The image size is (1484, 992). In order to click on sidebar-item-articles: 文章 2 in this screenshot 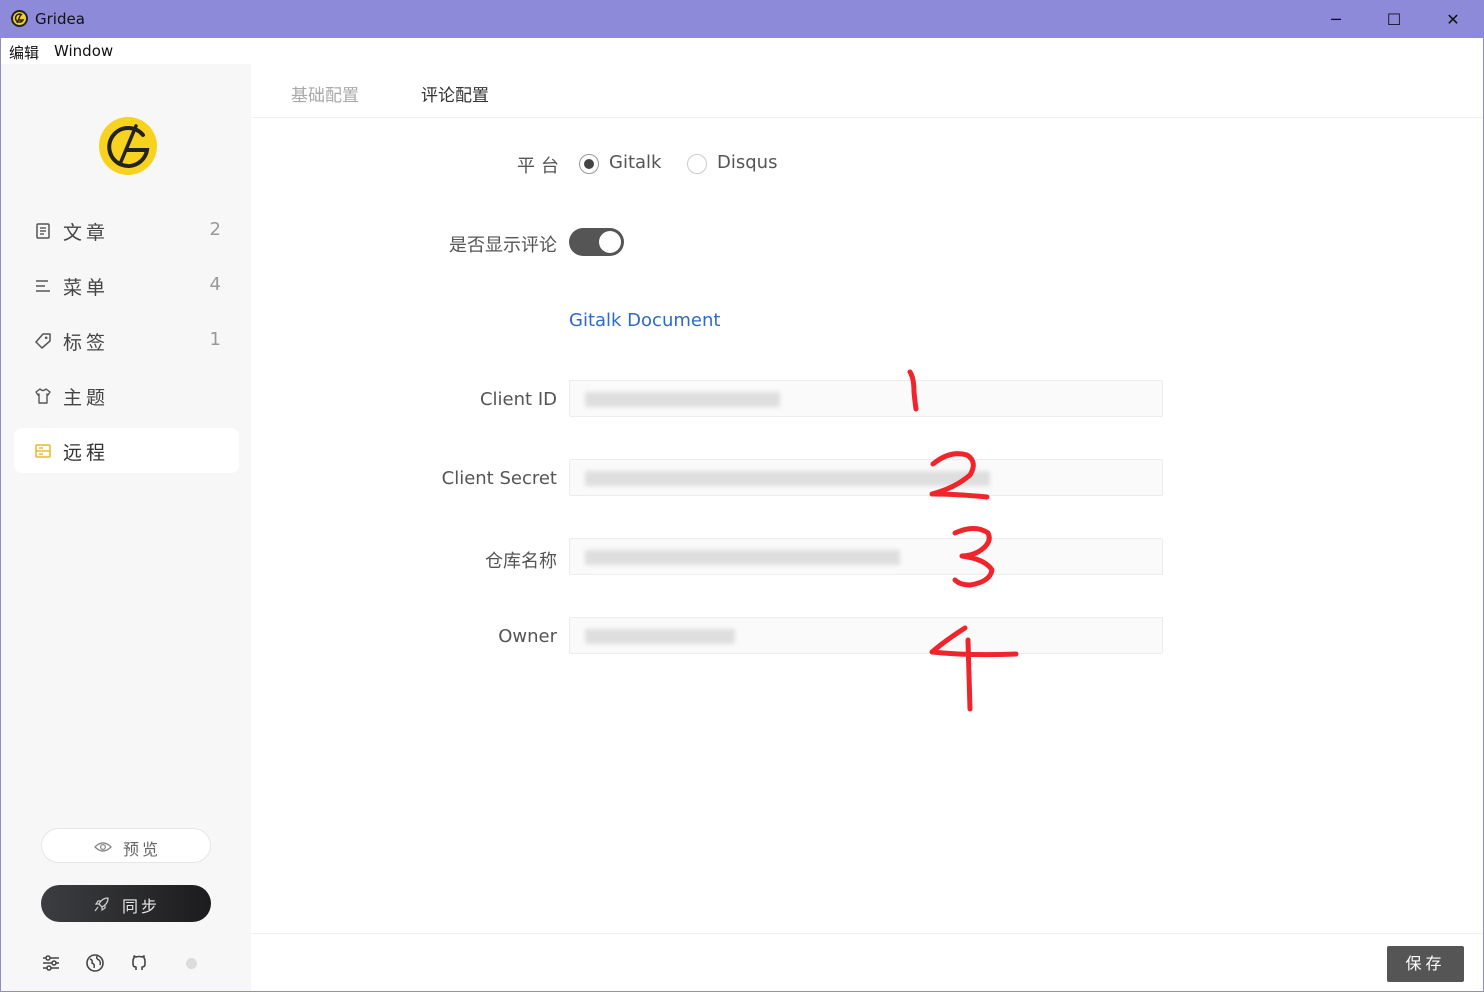, I will do `click(126, 230)`.